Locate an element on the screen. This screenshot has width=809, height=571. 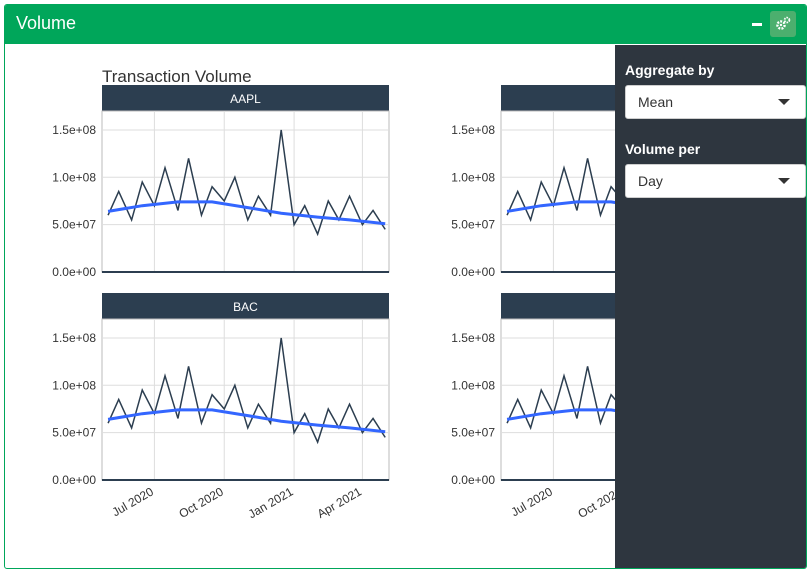
volume-per-select: Day is located at coordinates (715, 181).